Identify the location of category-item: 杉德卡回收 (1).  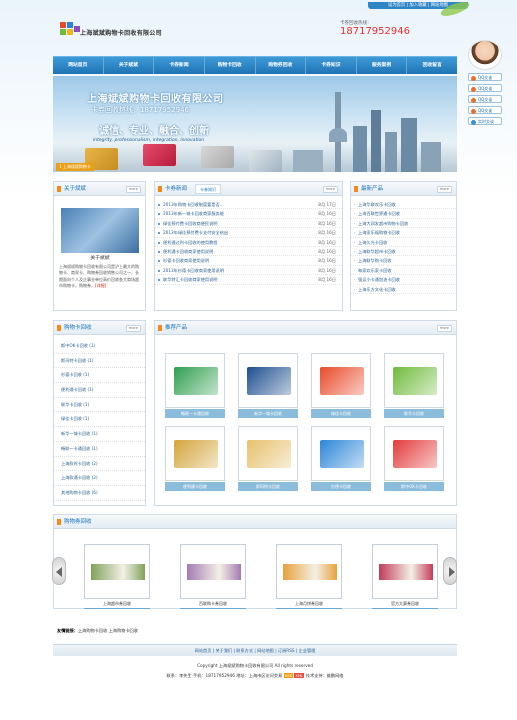
(99, 376).